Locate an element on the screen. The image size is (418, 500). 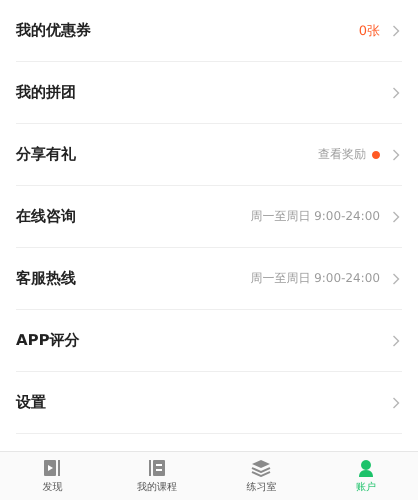
menu-label: 我的拼团 is located at coordinates (46, 92).